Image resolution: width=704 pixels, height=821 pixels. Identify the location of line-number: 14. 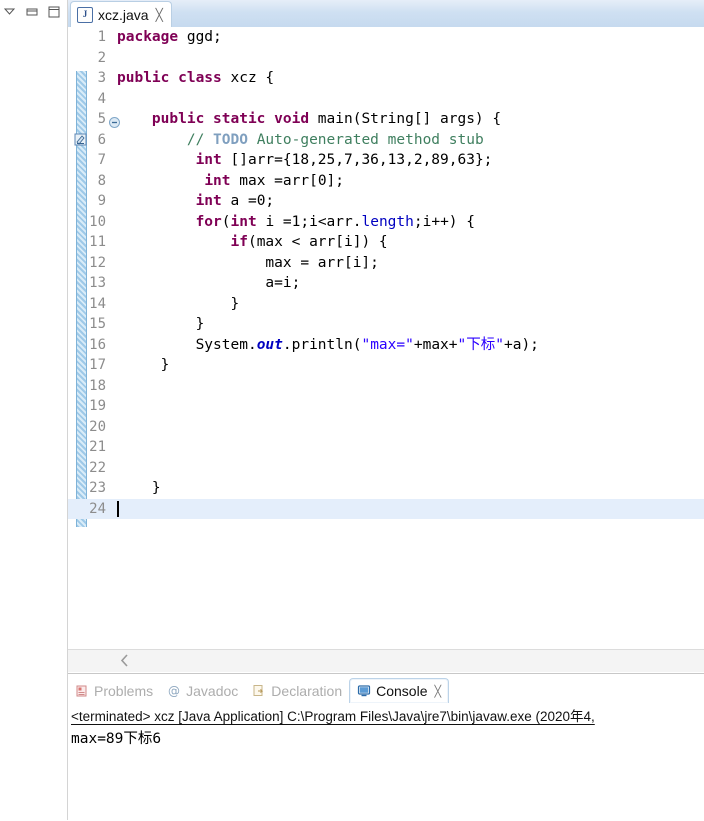
(97, 303).